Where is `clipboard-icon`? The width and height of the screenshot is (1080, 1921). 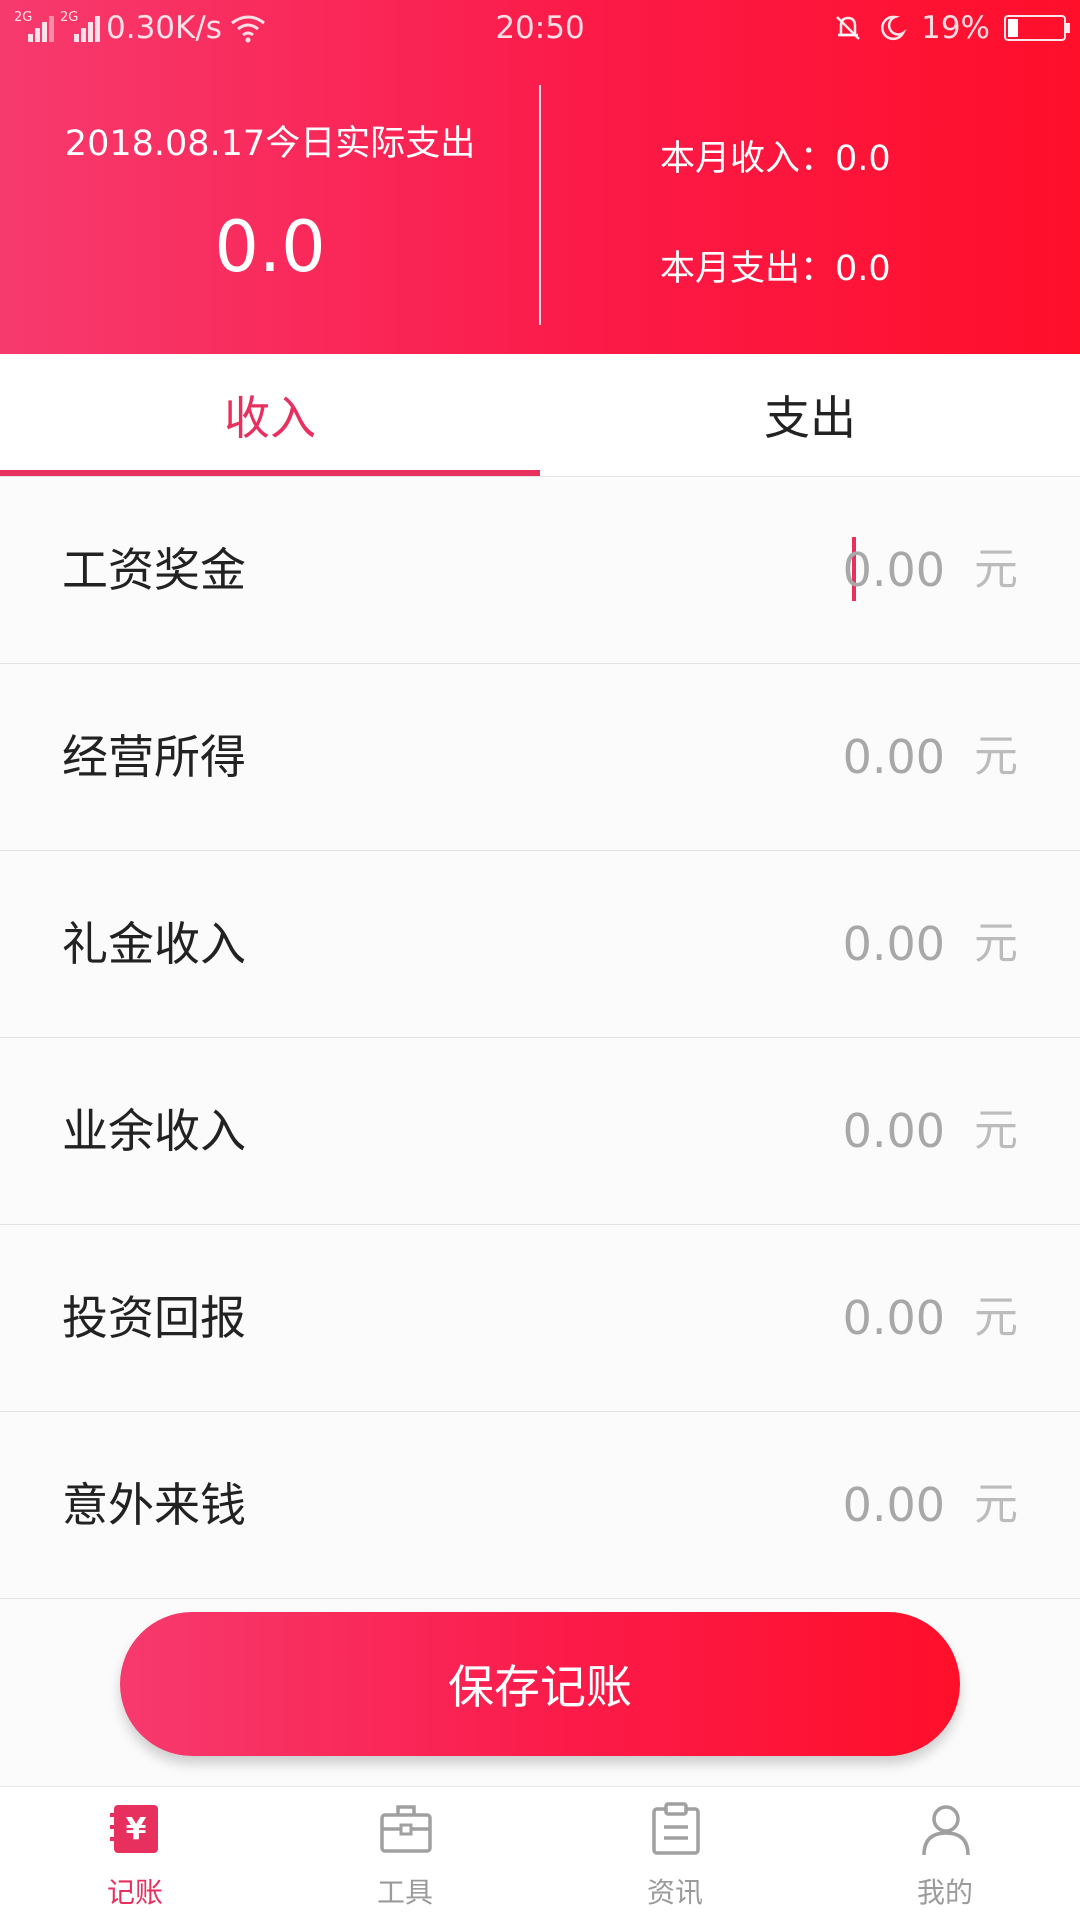
clipboard-icon is located at coordinates (676, 1828).